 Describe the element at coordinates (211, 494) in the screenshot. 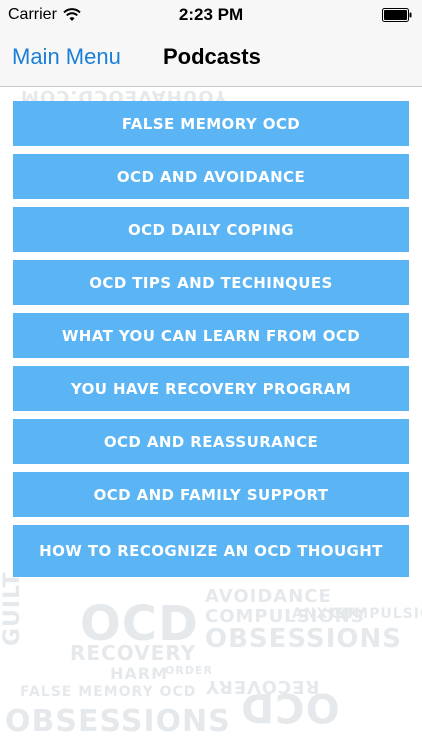

I see `podcast-button-ocd-and-family-support: OCD AND FAMILY SUPPORT` at that location.